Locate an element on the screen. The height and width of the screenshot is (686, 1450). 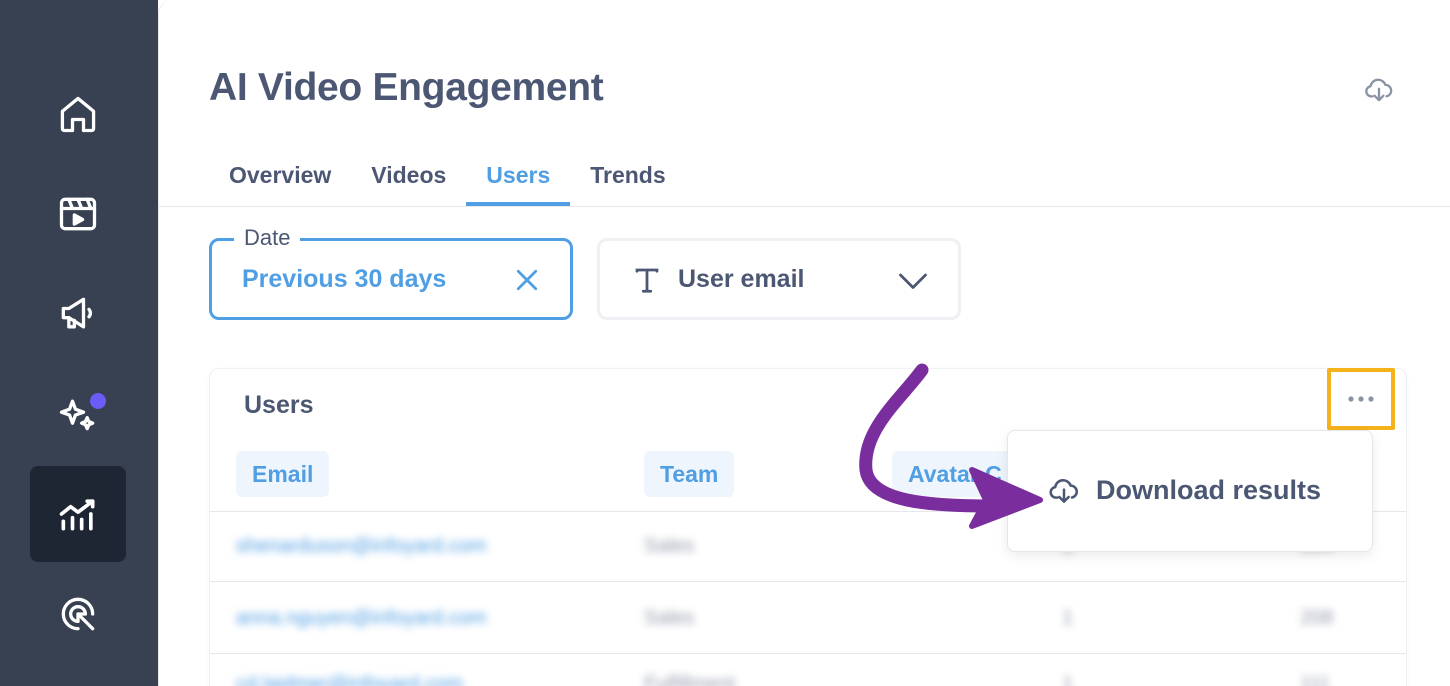
page-title: AI Video Engagement is located at coordinates (406, 87).